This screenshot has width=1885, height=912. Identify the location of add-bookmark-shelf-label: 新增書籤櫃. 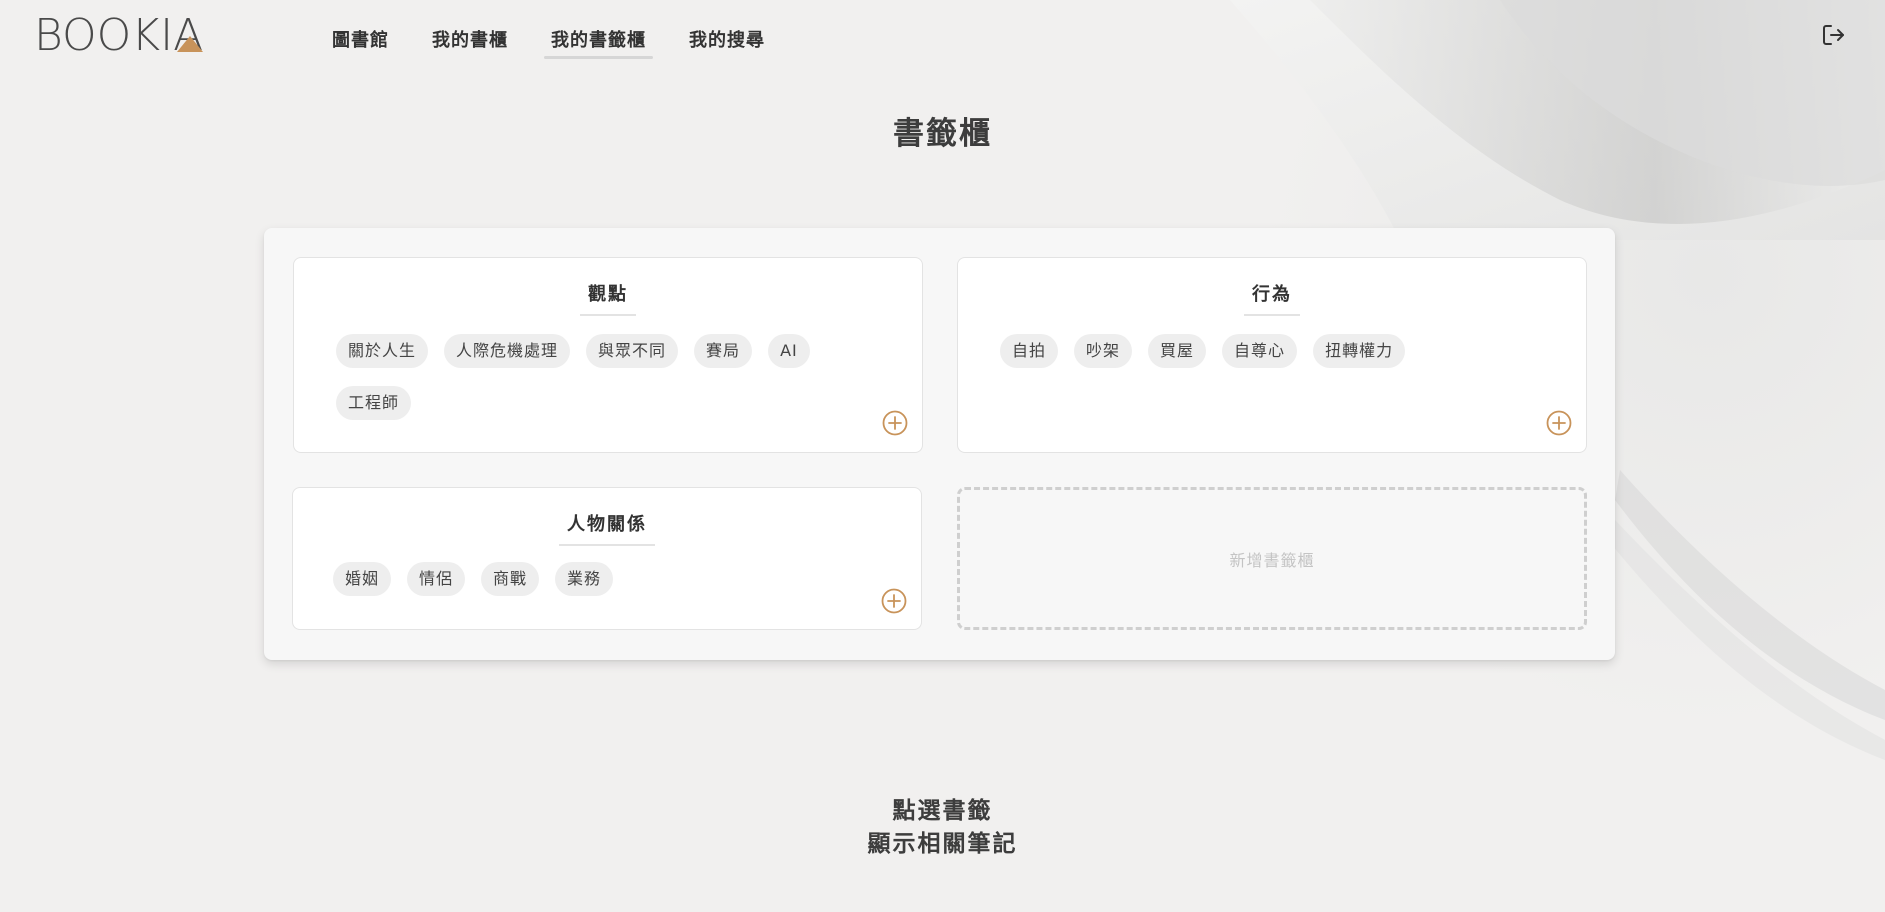
(1272, 560).